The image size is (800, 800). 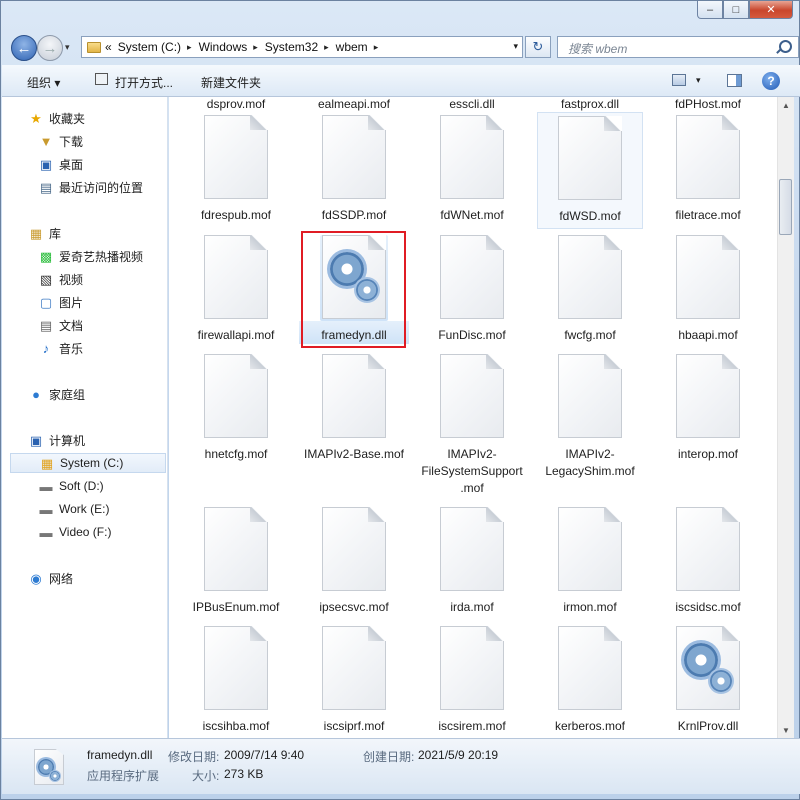 I want to click on details-modified-label: 修改日期:, so click(x=194, y=757).